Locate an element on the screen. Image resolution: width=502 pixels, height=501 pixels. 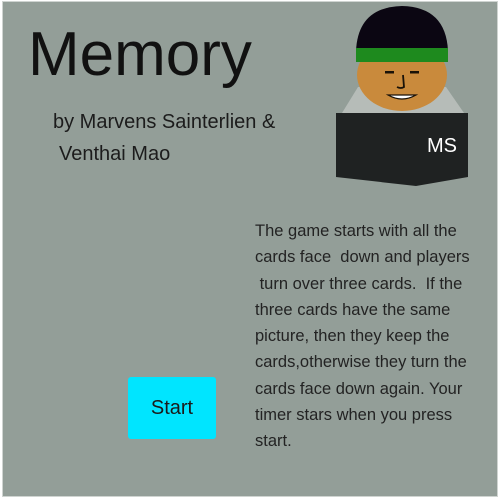
author-credit: by Marvens Sainterlien & Venthai Mao is located at coordinates (188, 138).